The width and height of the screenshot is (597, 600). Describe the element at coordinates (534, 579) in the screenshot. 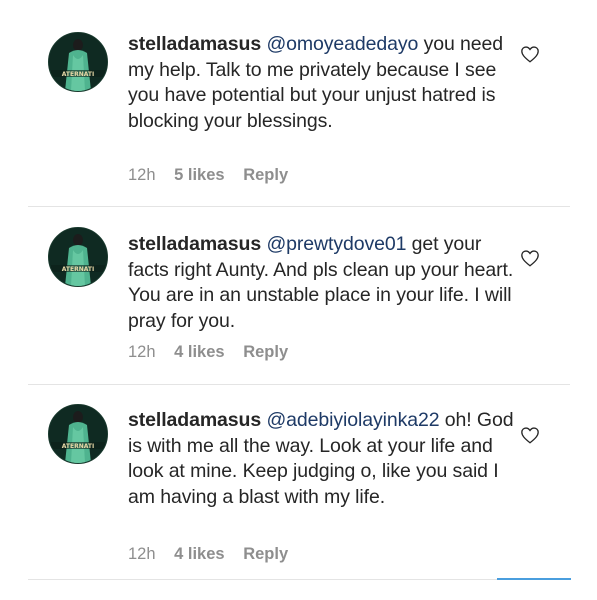

I see `accent-line` at that location.